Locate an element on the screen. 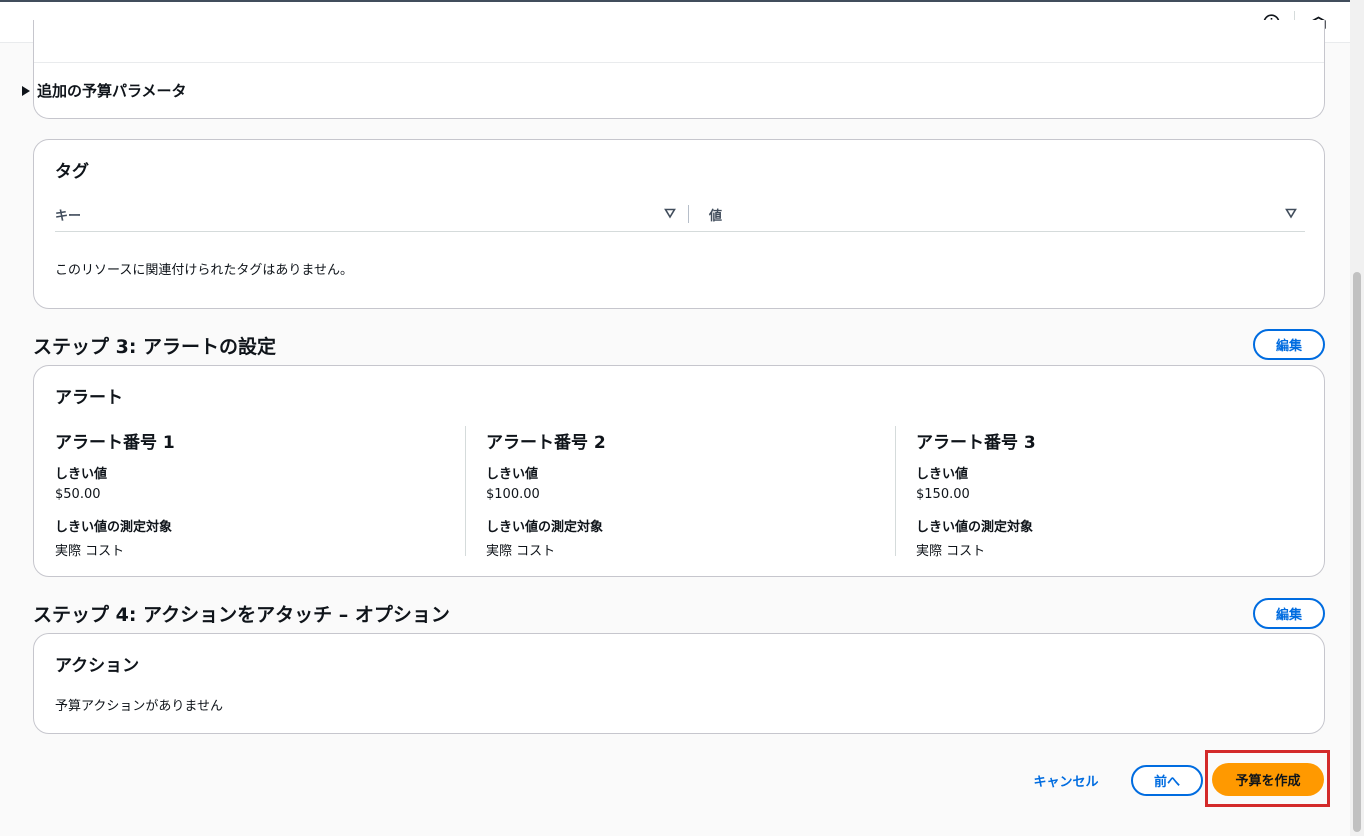 This screenshot has width=1364, height=836. scrollbar is located at coordinates (1357, 418).